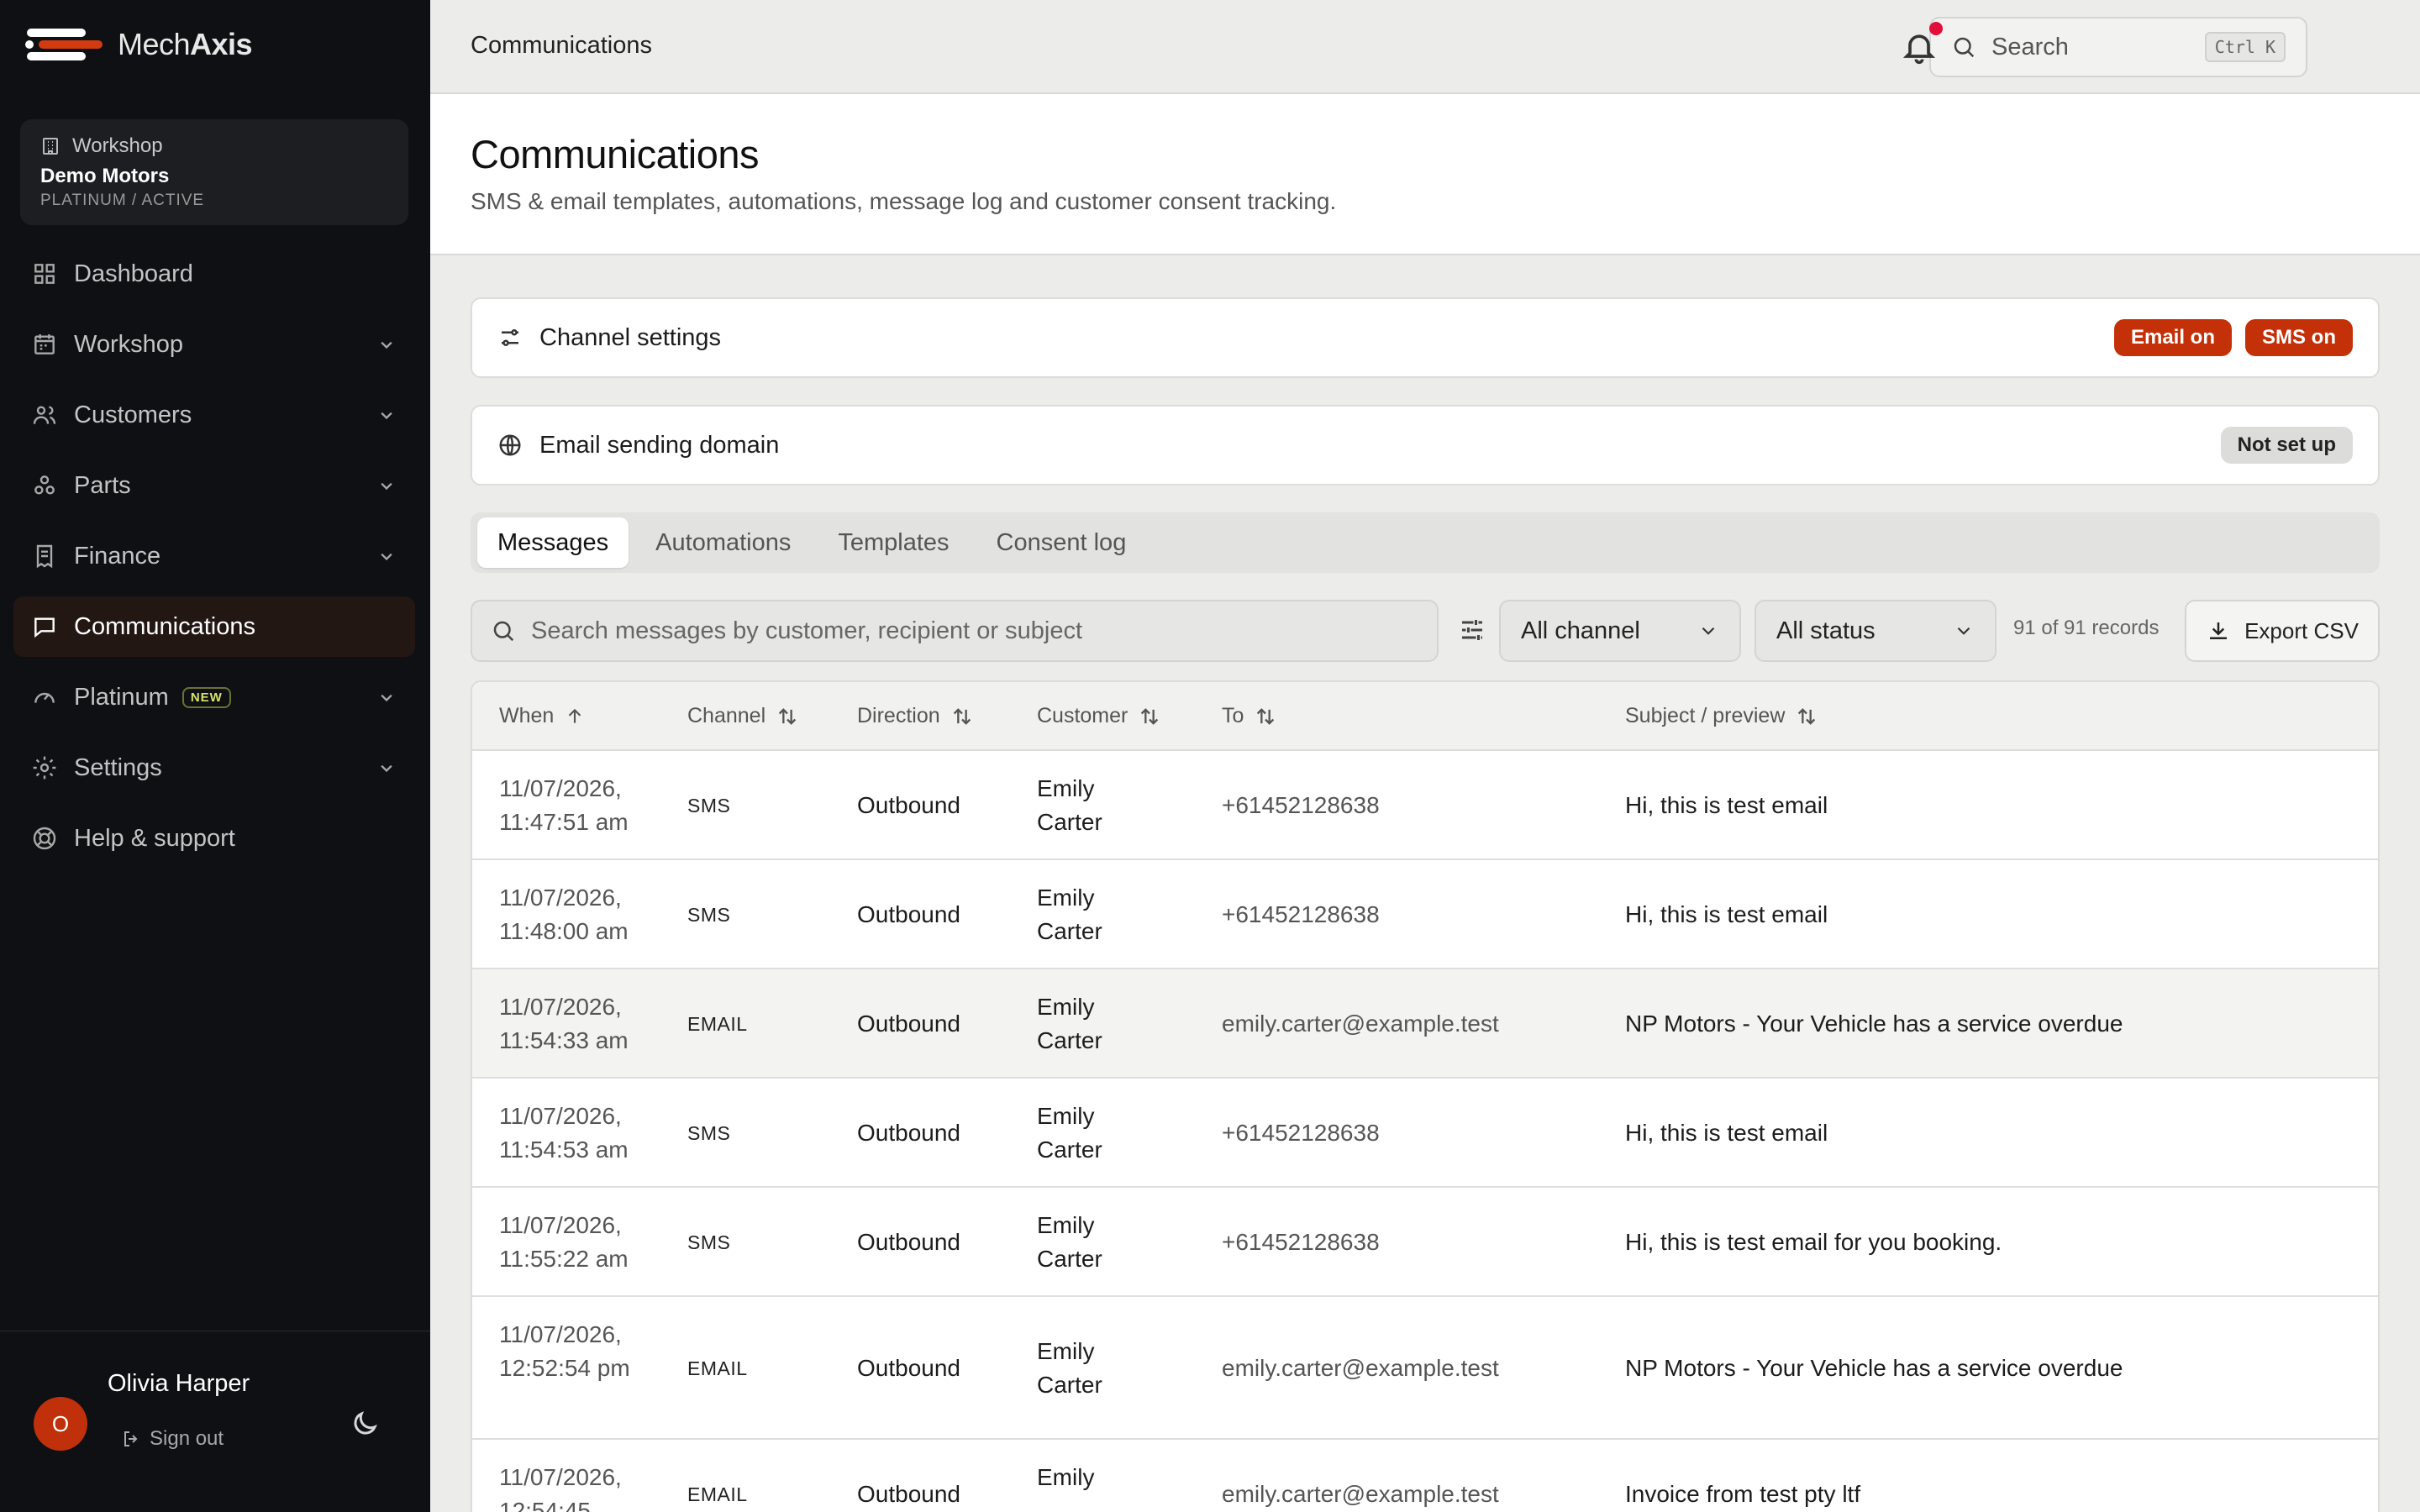 The height and width of the screenshot is (1512, 2420). Describe the element at coordinates (214, 626) in the screenshot. I see `sidebar-item-communications: Communications` at that location.